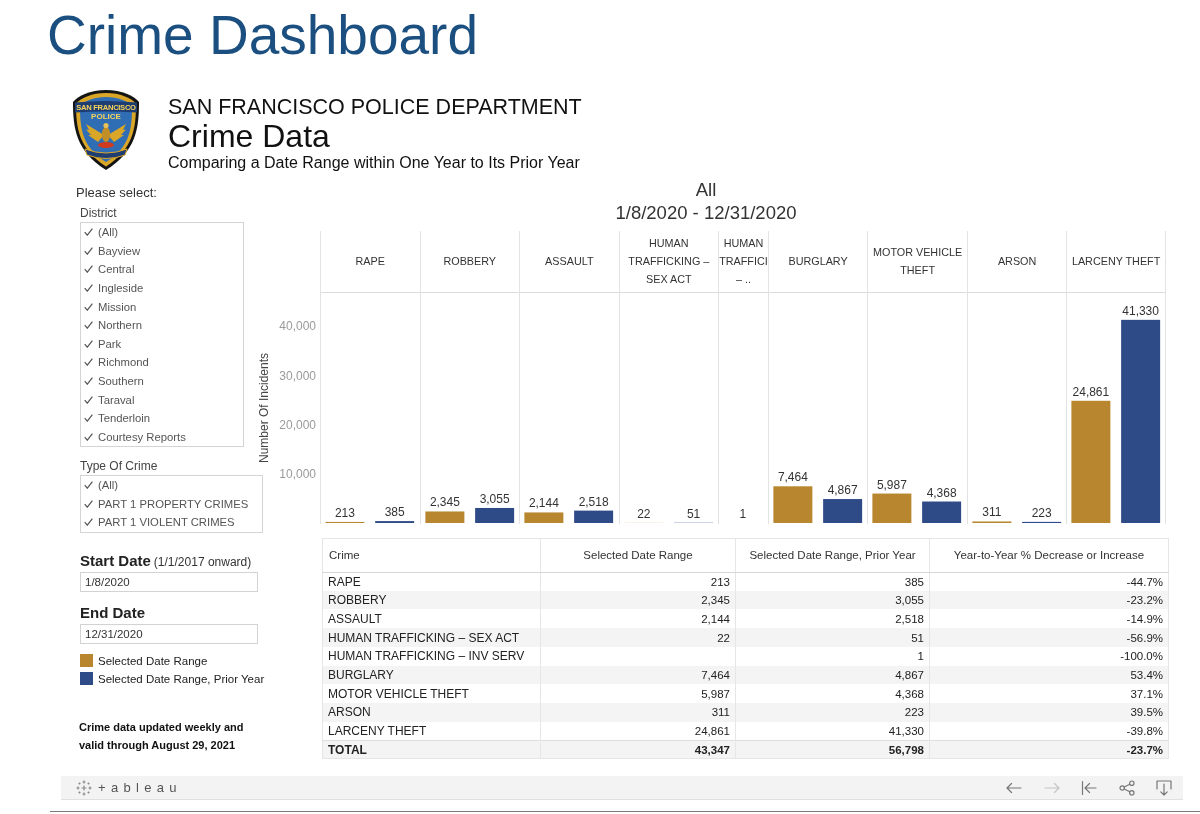 The height and width of the screenshot is (814, 1200). Describe the element at coordinates (249, 135) in the screenshot. I see `report-title: Crime Data` at that location.